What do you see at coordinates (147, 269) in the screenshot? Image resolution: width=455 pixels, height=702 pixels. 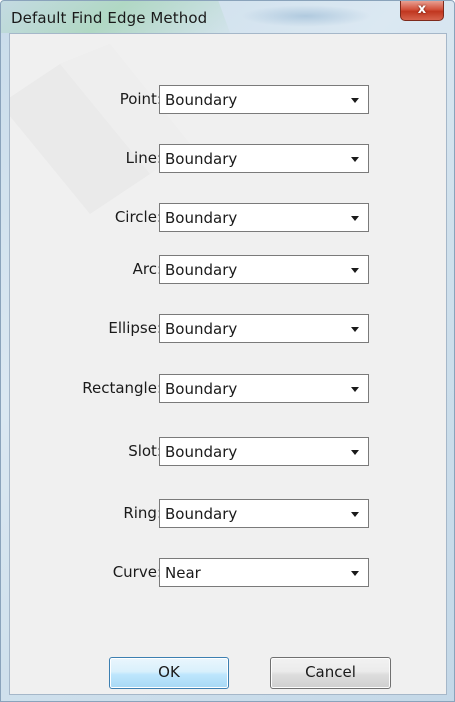 I see `arc-label: Arc:` at bounding box center [147, 269].